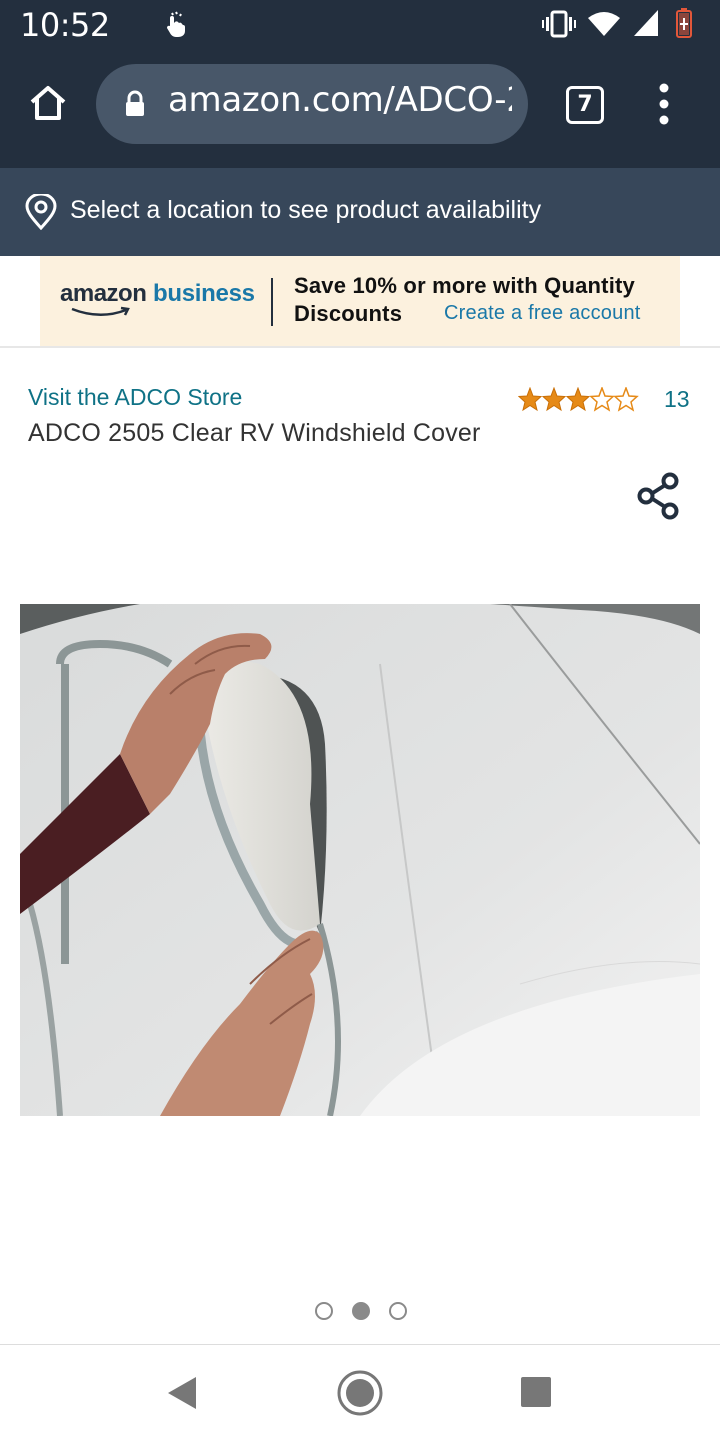  What do you see at coordinates (536, 1392) in the screenshot?
I see `recents-icon` at bounding box center [536, 1392].